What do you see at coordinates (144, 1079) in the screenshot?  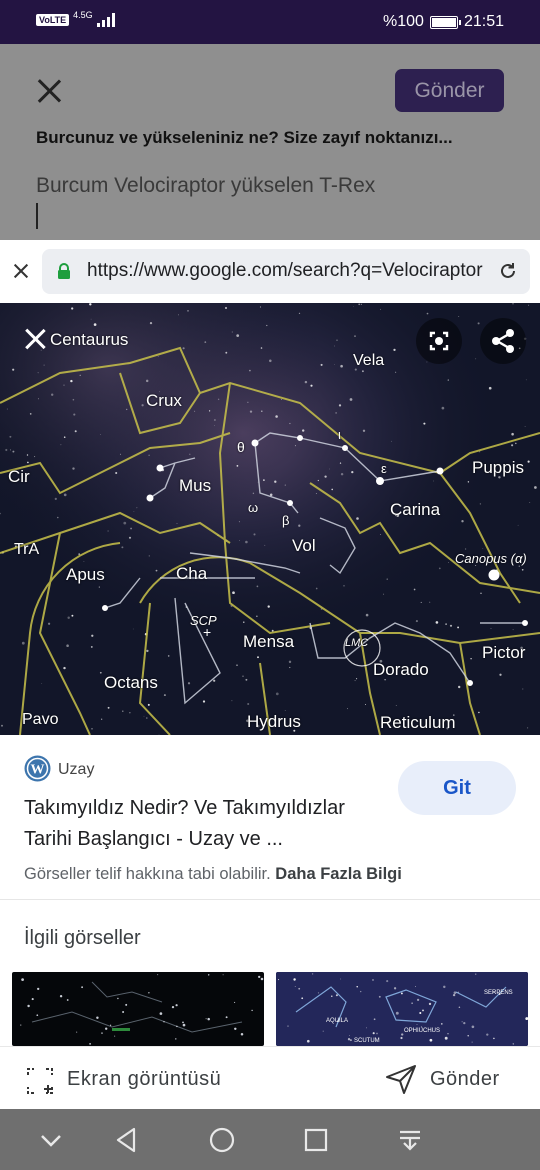 I see `screenshot-button: Ekran görüntüsü` at bounding box center [144, 1079].